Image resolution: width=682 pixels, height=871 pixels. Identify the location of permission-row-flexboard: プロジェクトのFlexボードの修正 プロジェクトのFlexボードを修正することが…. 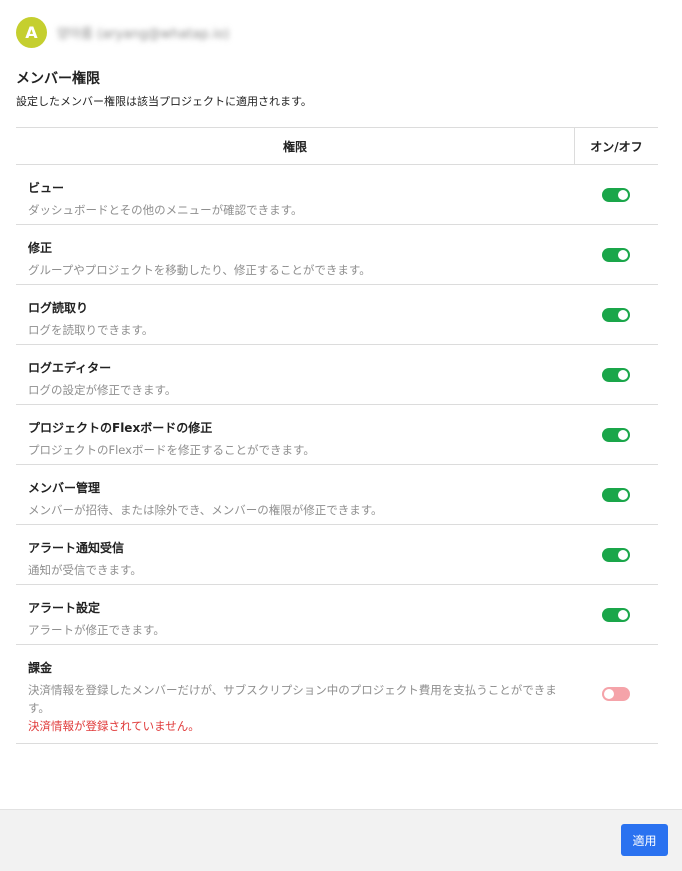
(337, 435).